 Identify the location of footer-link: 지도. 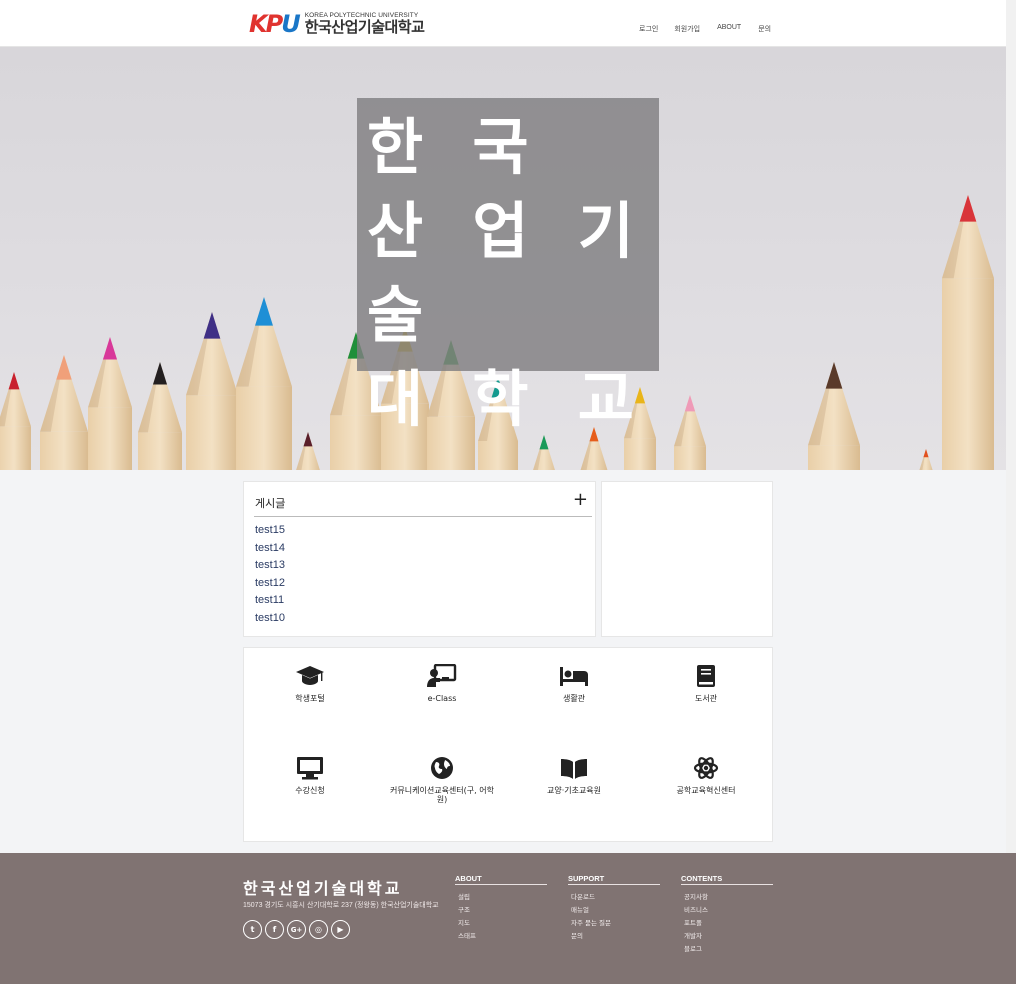
(502, 923).